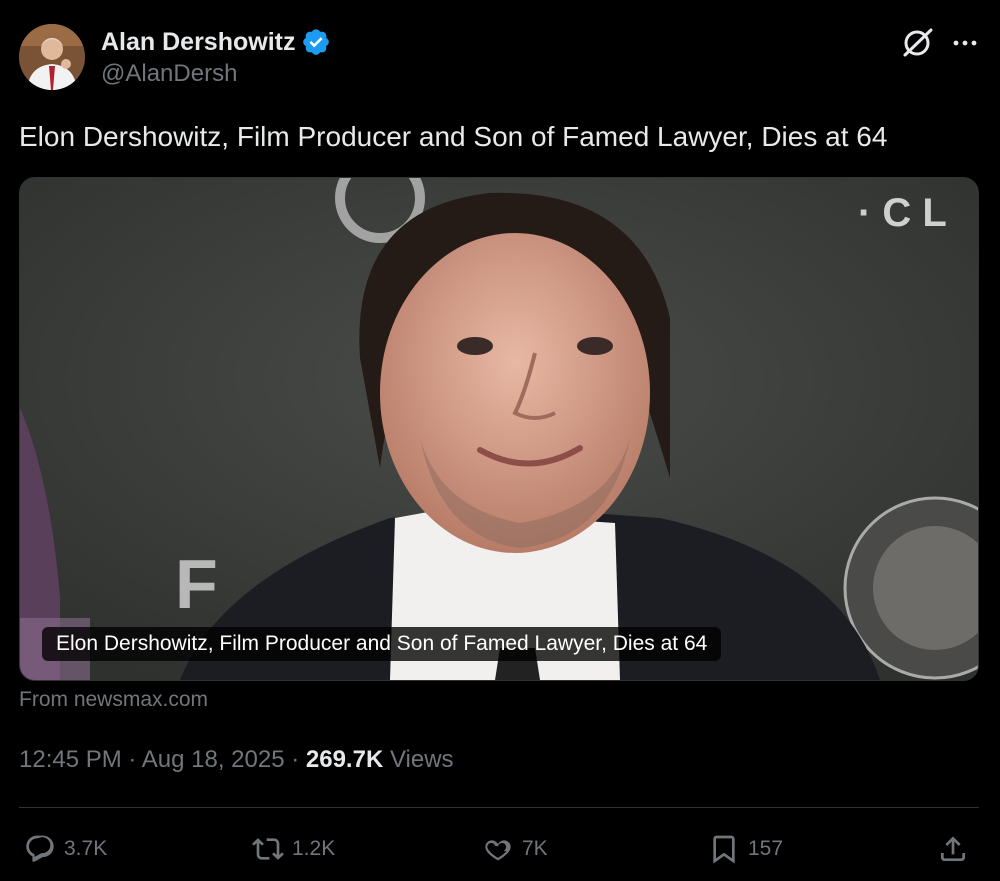 The width and height of the screenshot is (1000, 881). I want to click on card-source: From newsmax.com, so click(113, 700).